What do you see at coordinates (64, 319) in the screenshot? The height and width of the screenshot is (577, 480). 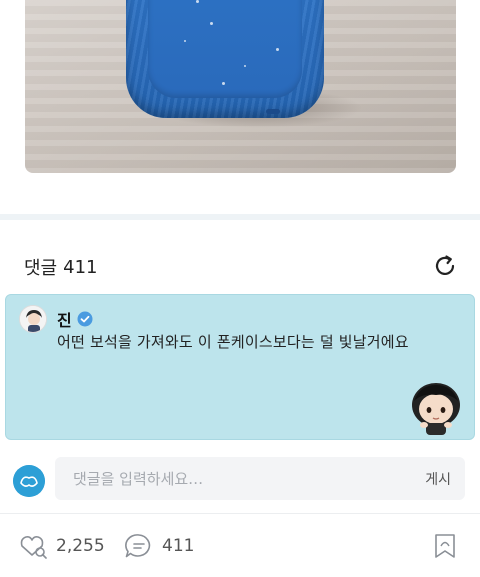 I see `author-name: 진` at bounding box center [64, 319].